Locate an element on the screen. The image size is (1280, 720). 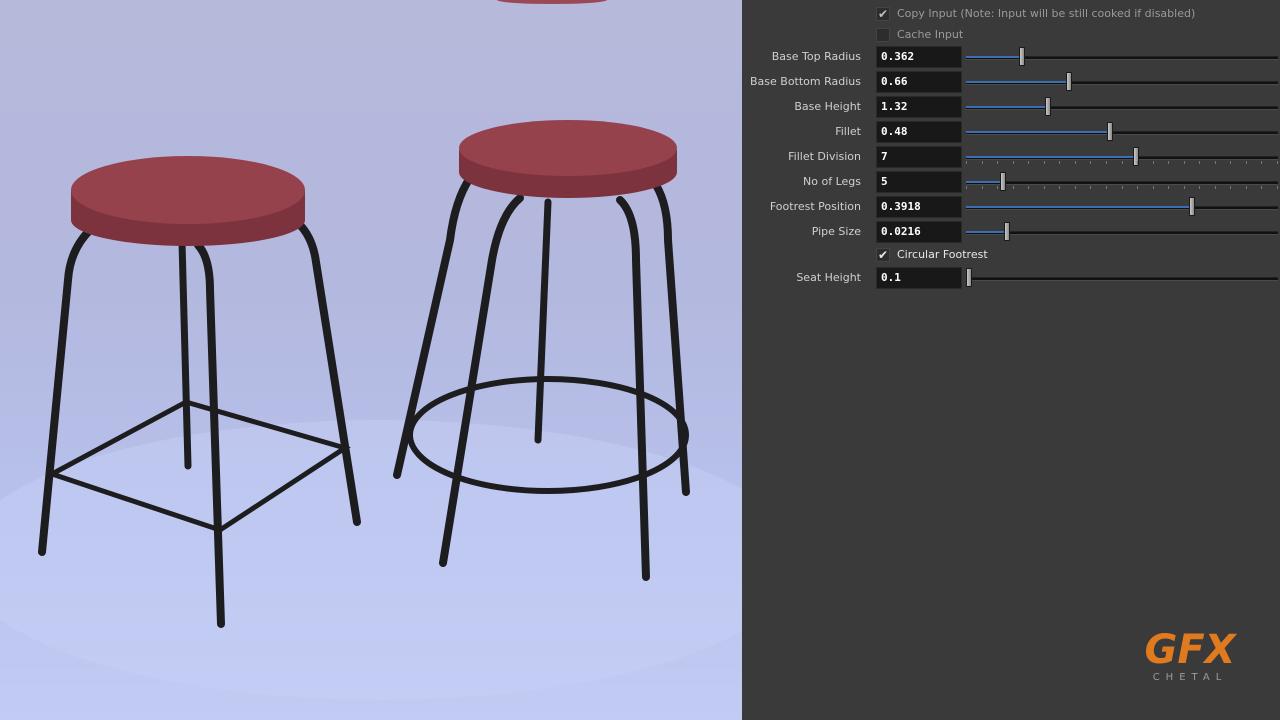
param-field: 7 is located at coordinates (919, 157).